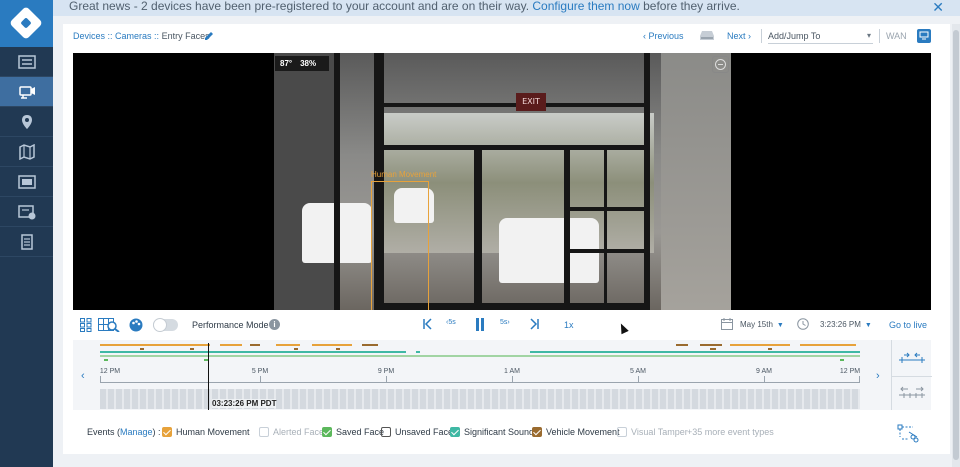 This screenshot has width=960, height=467. I want to click on search-grid-icon, so click(109, 325).